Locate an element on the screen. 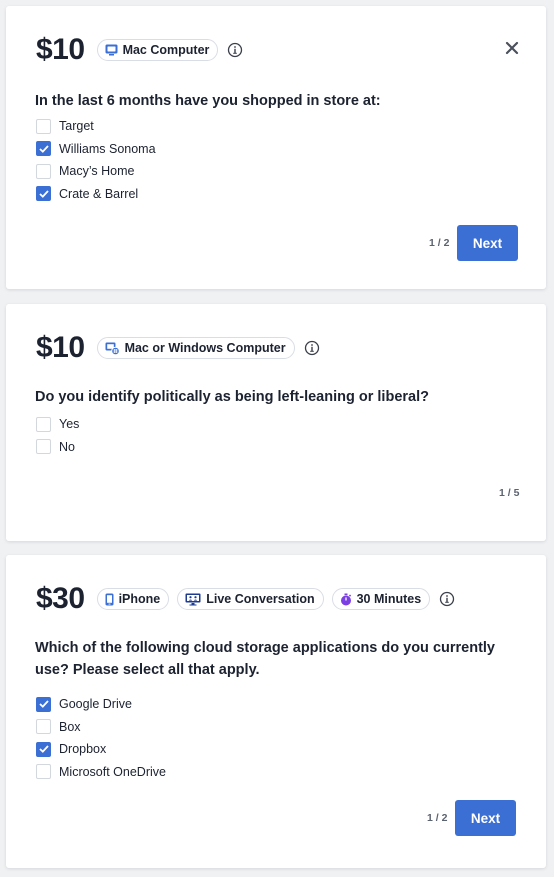 This screenshot has width=554, height=877. option-yes: Yes is located at coordinates (57, 424).